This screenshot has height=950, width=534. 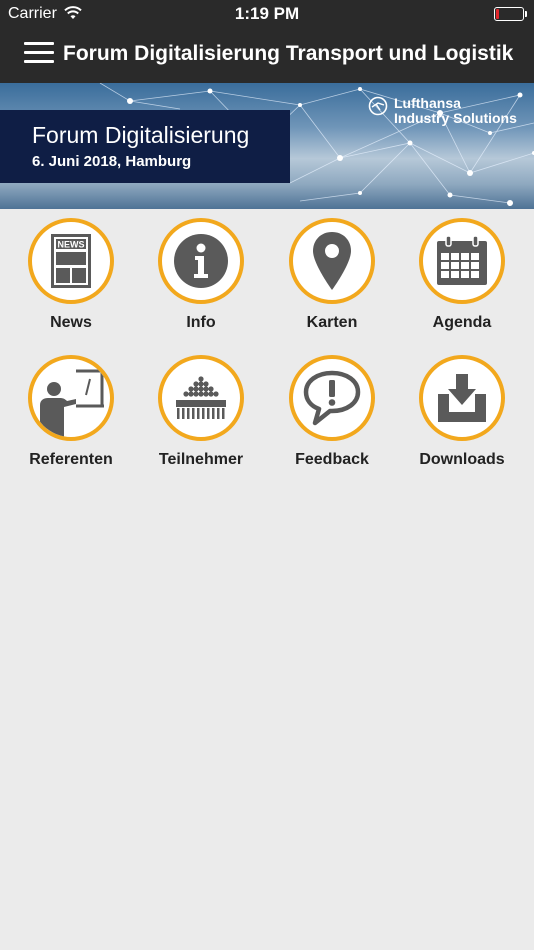 I want to click on menu-label-info: Info, so click(x=201, y=322).